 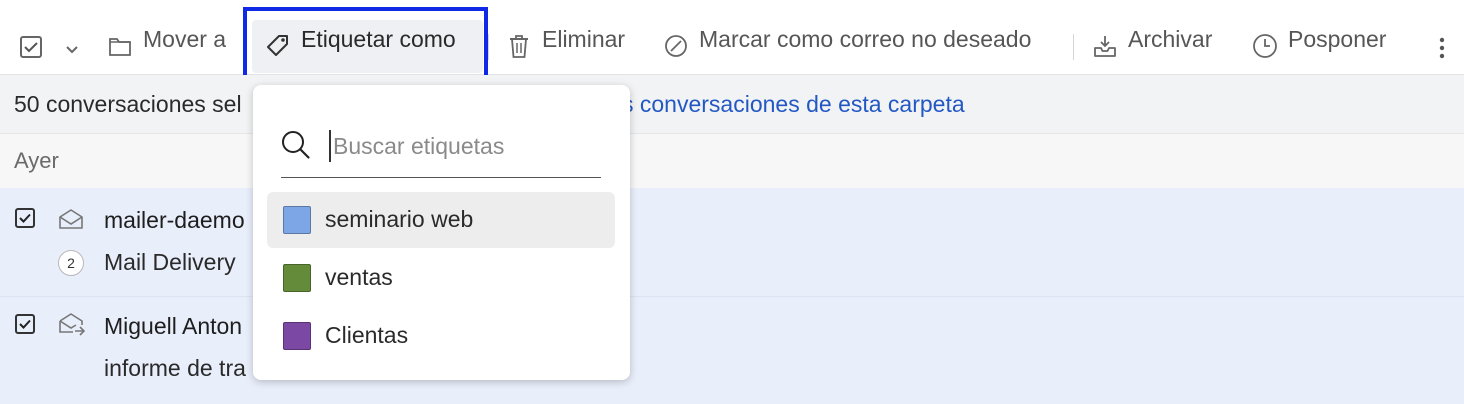 What do you see at coordinates (584, 39) in the screenshot?
I see `delete-label: Eliminar` at bounding box center [584, 39].